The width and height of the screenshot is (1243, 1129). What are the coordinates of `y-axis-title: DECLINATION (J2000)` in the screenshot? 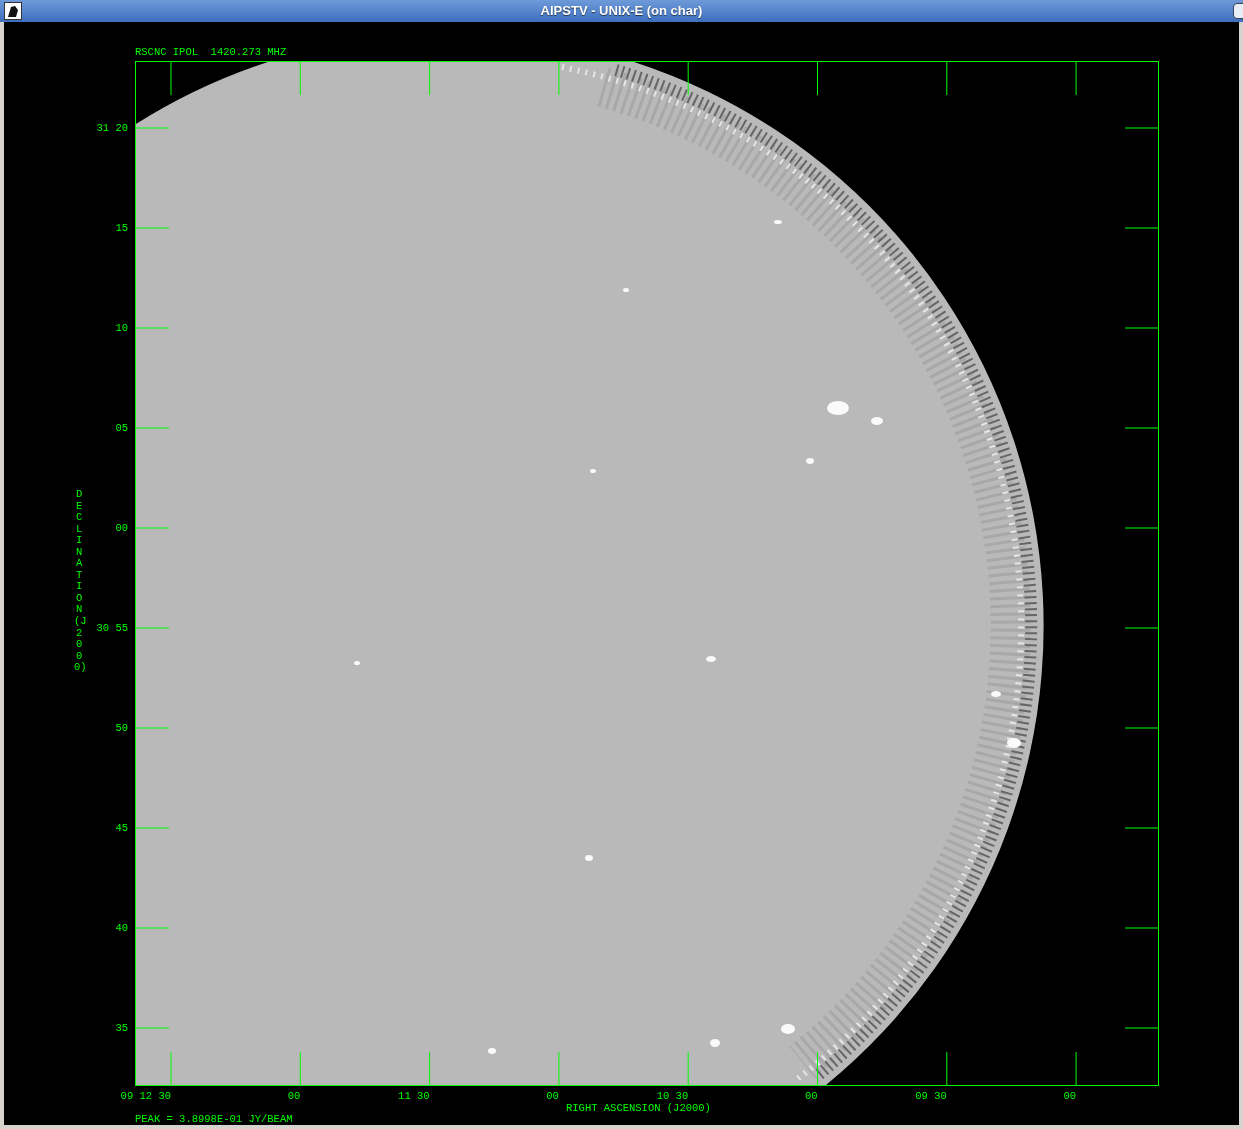 It's located at (79, 581).